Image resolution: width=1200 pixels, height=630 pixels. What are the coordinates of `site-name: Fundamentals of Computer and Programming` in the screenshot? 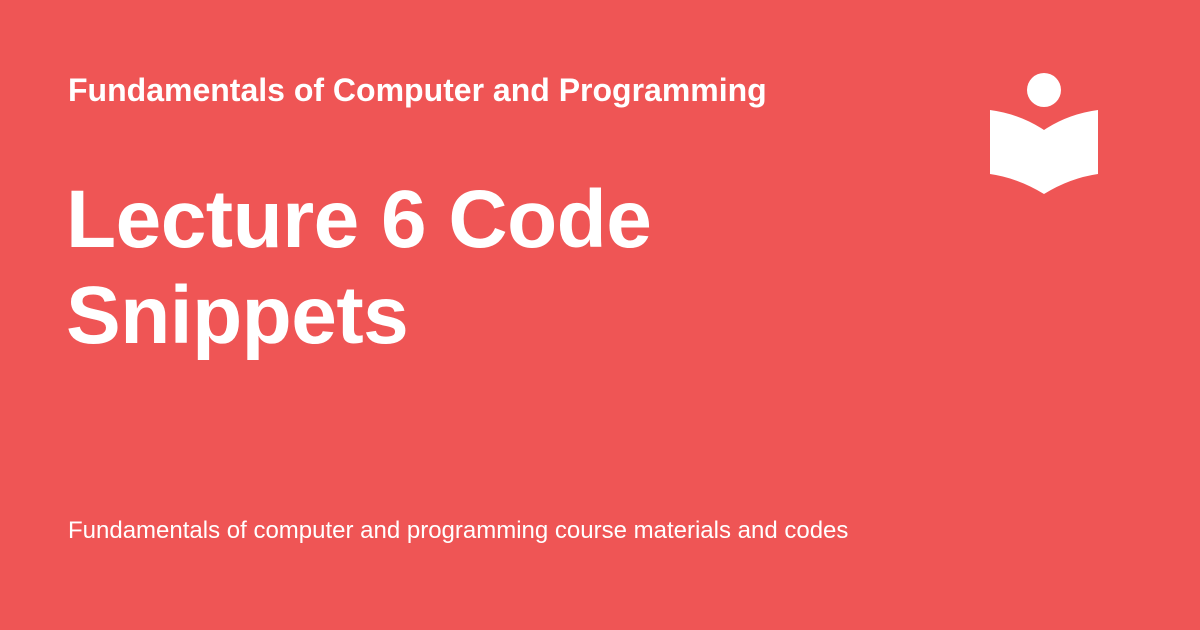 It's located at (417, 90).